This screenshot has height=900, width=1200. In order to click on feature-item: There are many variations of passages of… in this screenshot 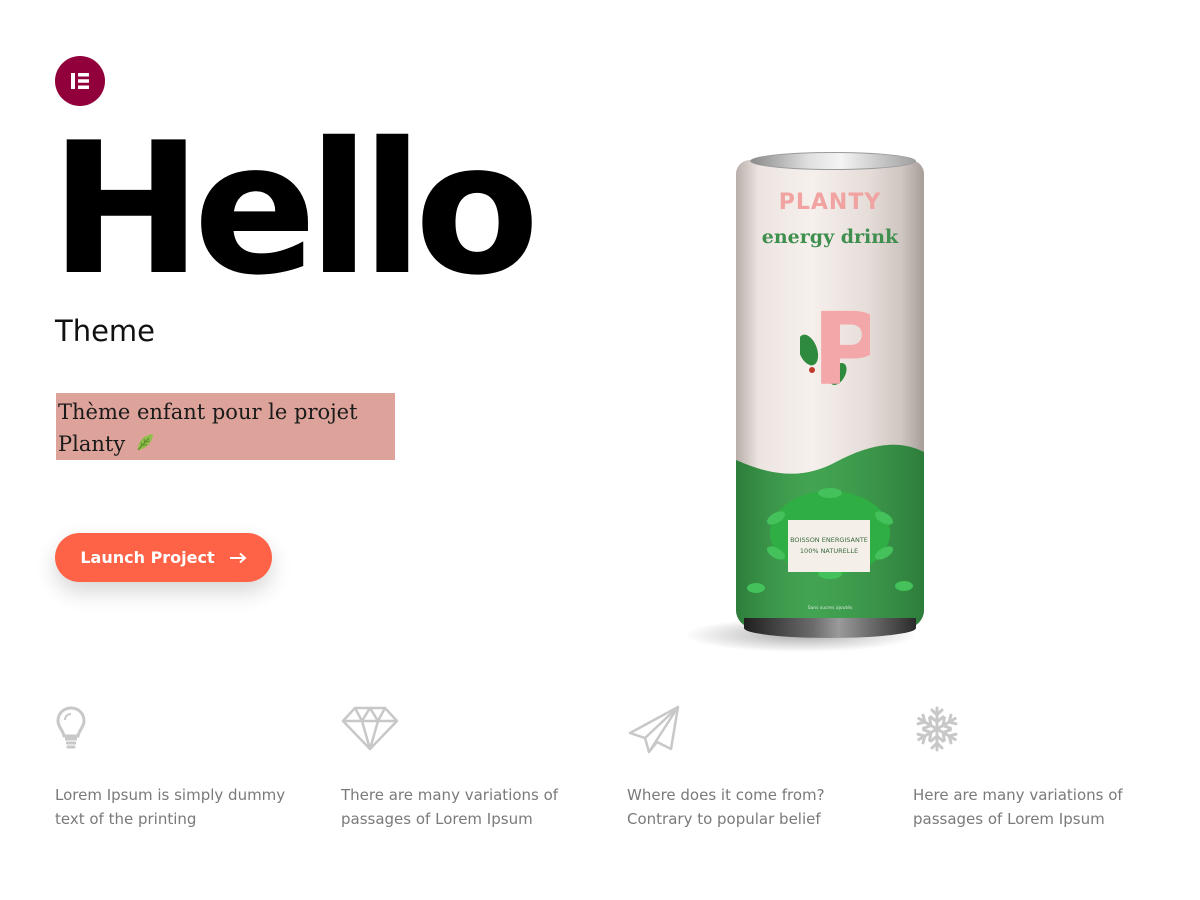, I will do `click(470, 768)`.